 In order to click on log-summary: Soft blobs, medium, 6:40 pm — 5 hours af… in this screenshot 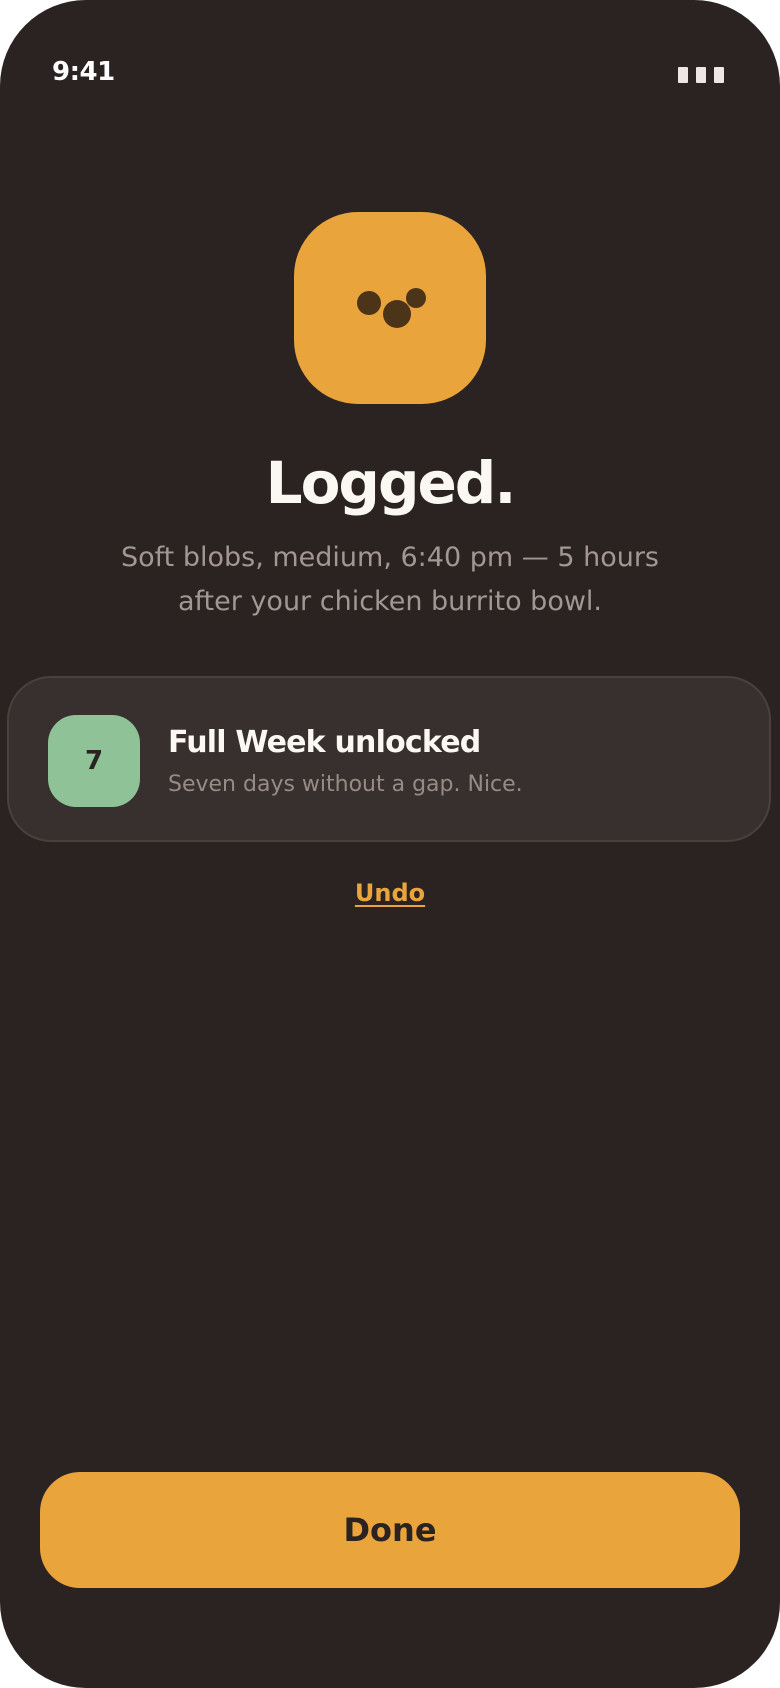, I will do `click(389, 579)`.